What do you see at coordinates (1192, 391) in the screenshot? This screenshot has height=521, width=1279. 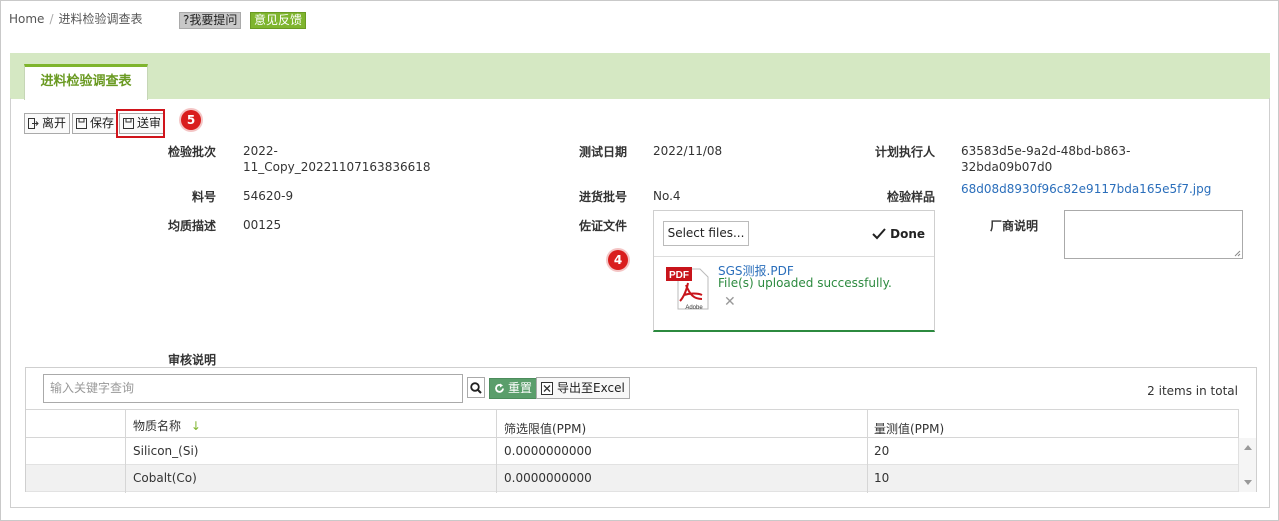 I see `item-count: 2 items in total` at bounding box center [1192, 391].